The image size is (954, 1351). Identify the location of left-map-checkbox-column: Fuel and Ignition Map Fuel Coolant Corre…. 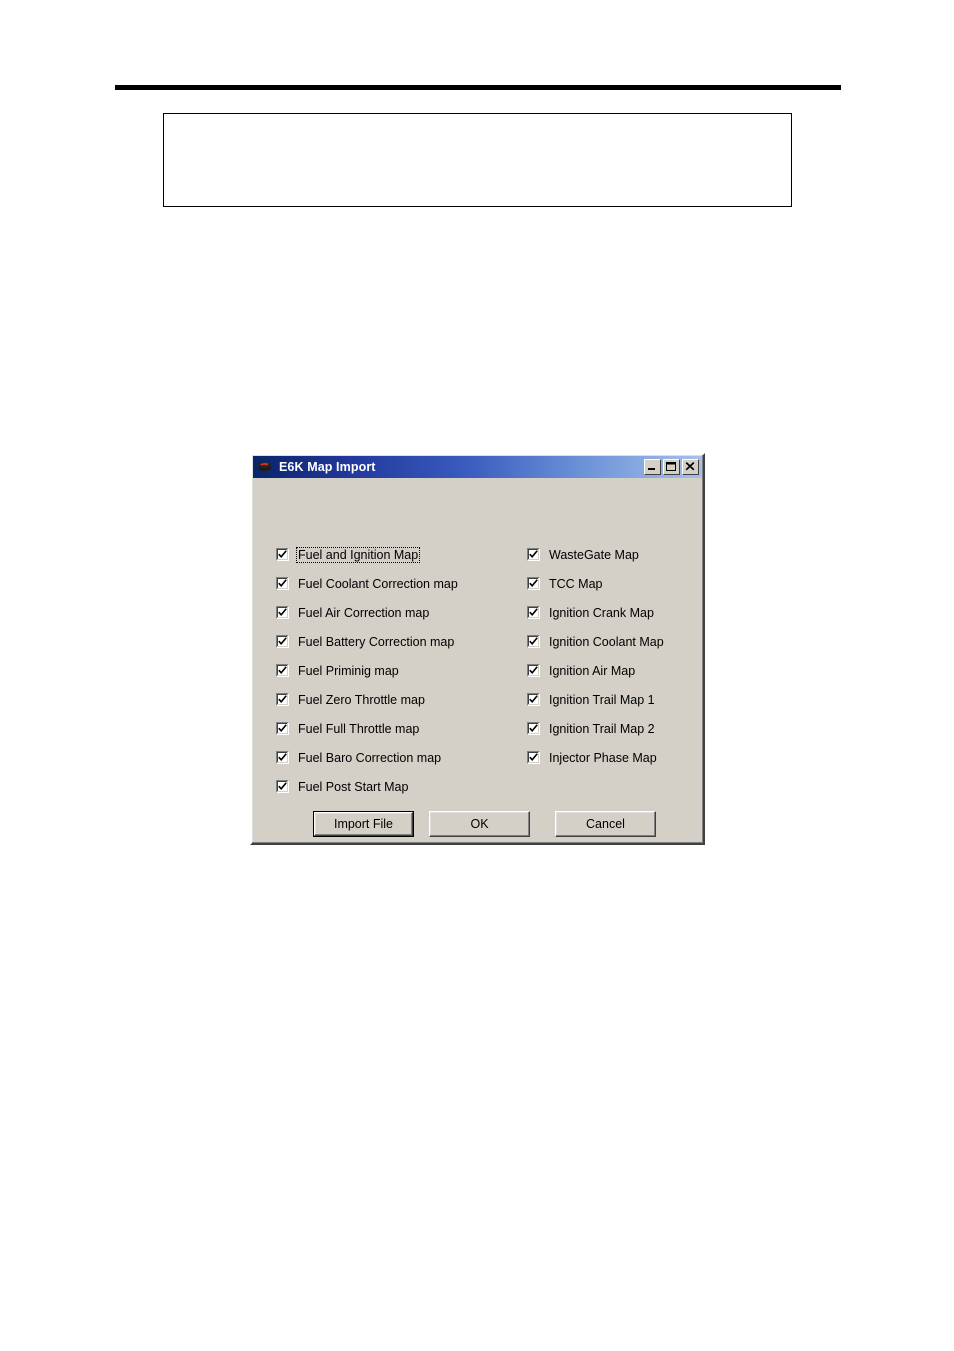
(368, 670).